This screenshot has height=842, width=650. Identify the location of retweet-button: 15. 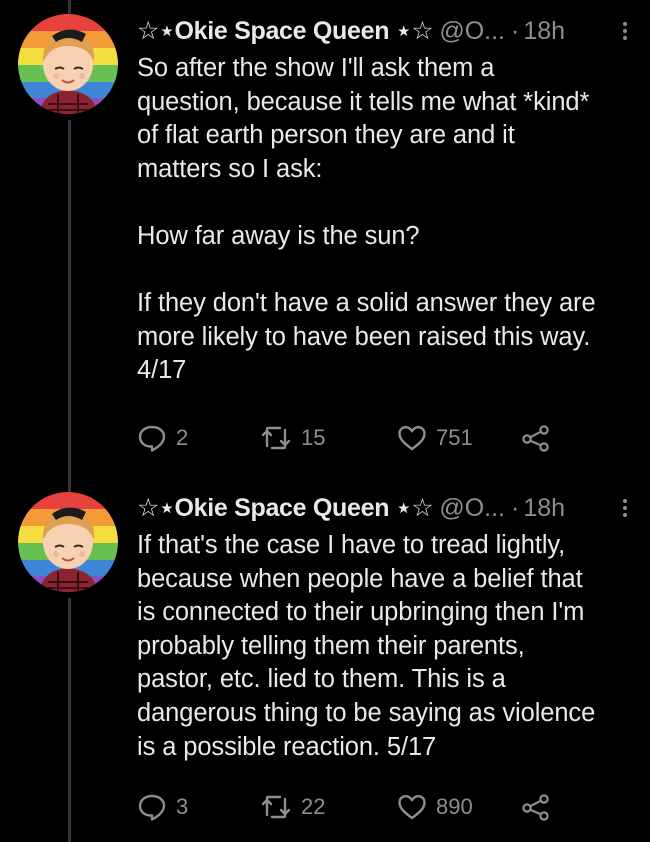
(292, 438).